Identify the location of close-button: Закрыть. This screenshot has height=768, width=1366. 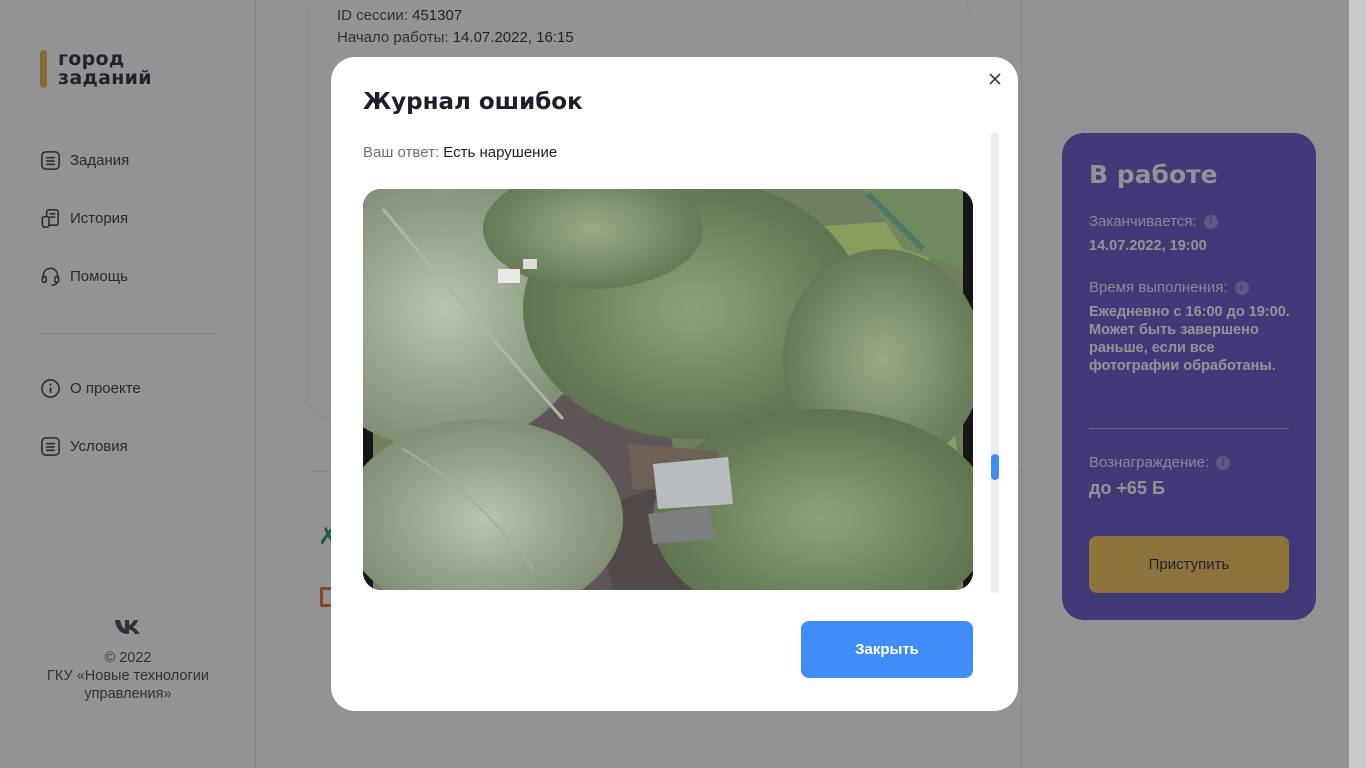
(887, 649).